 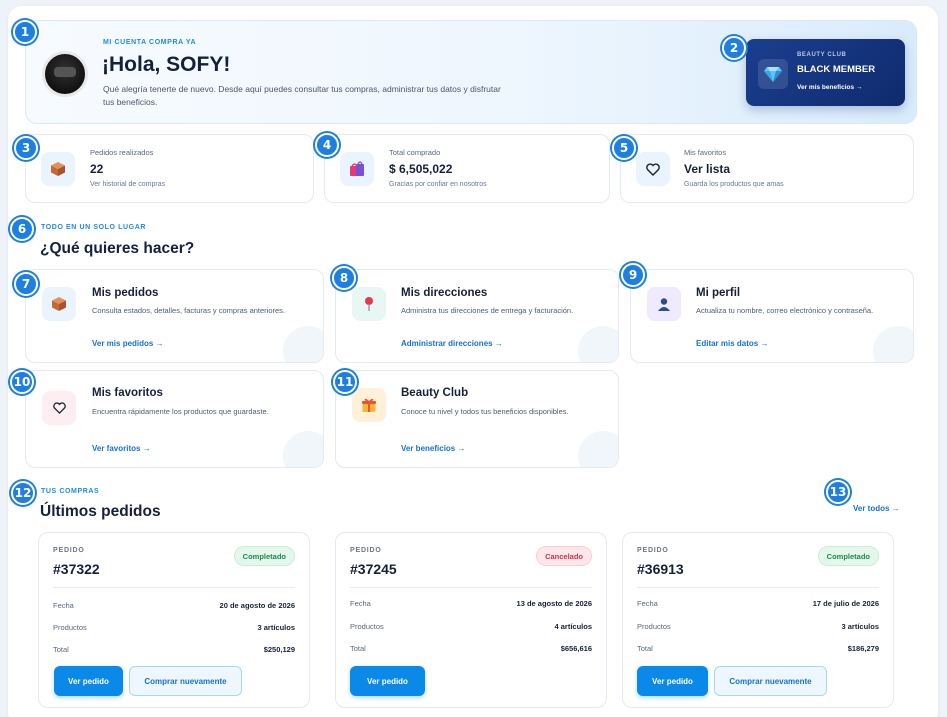 What do you see at coordinates (718, 293) in the screenshot?
I see `action-title: Mi perfil` at bounding box center [718, 293].